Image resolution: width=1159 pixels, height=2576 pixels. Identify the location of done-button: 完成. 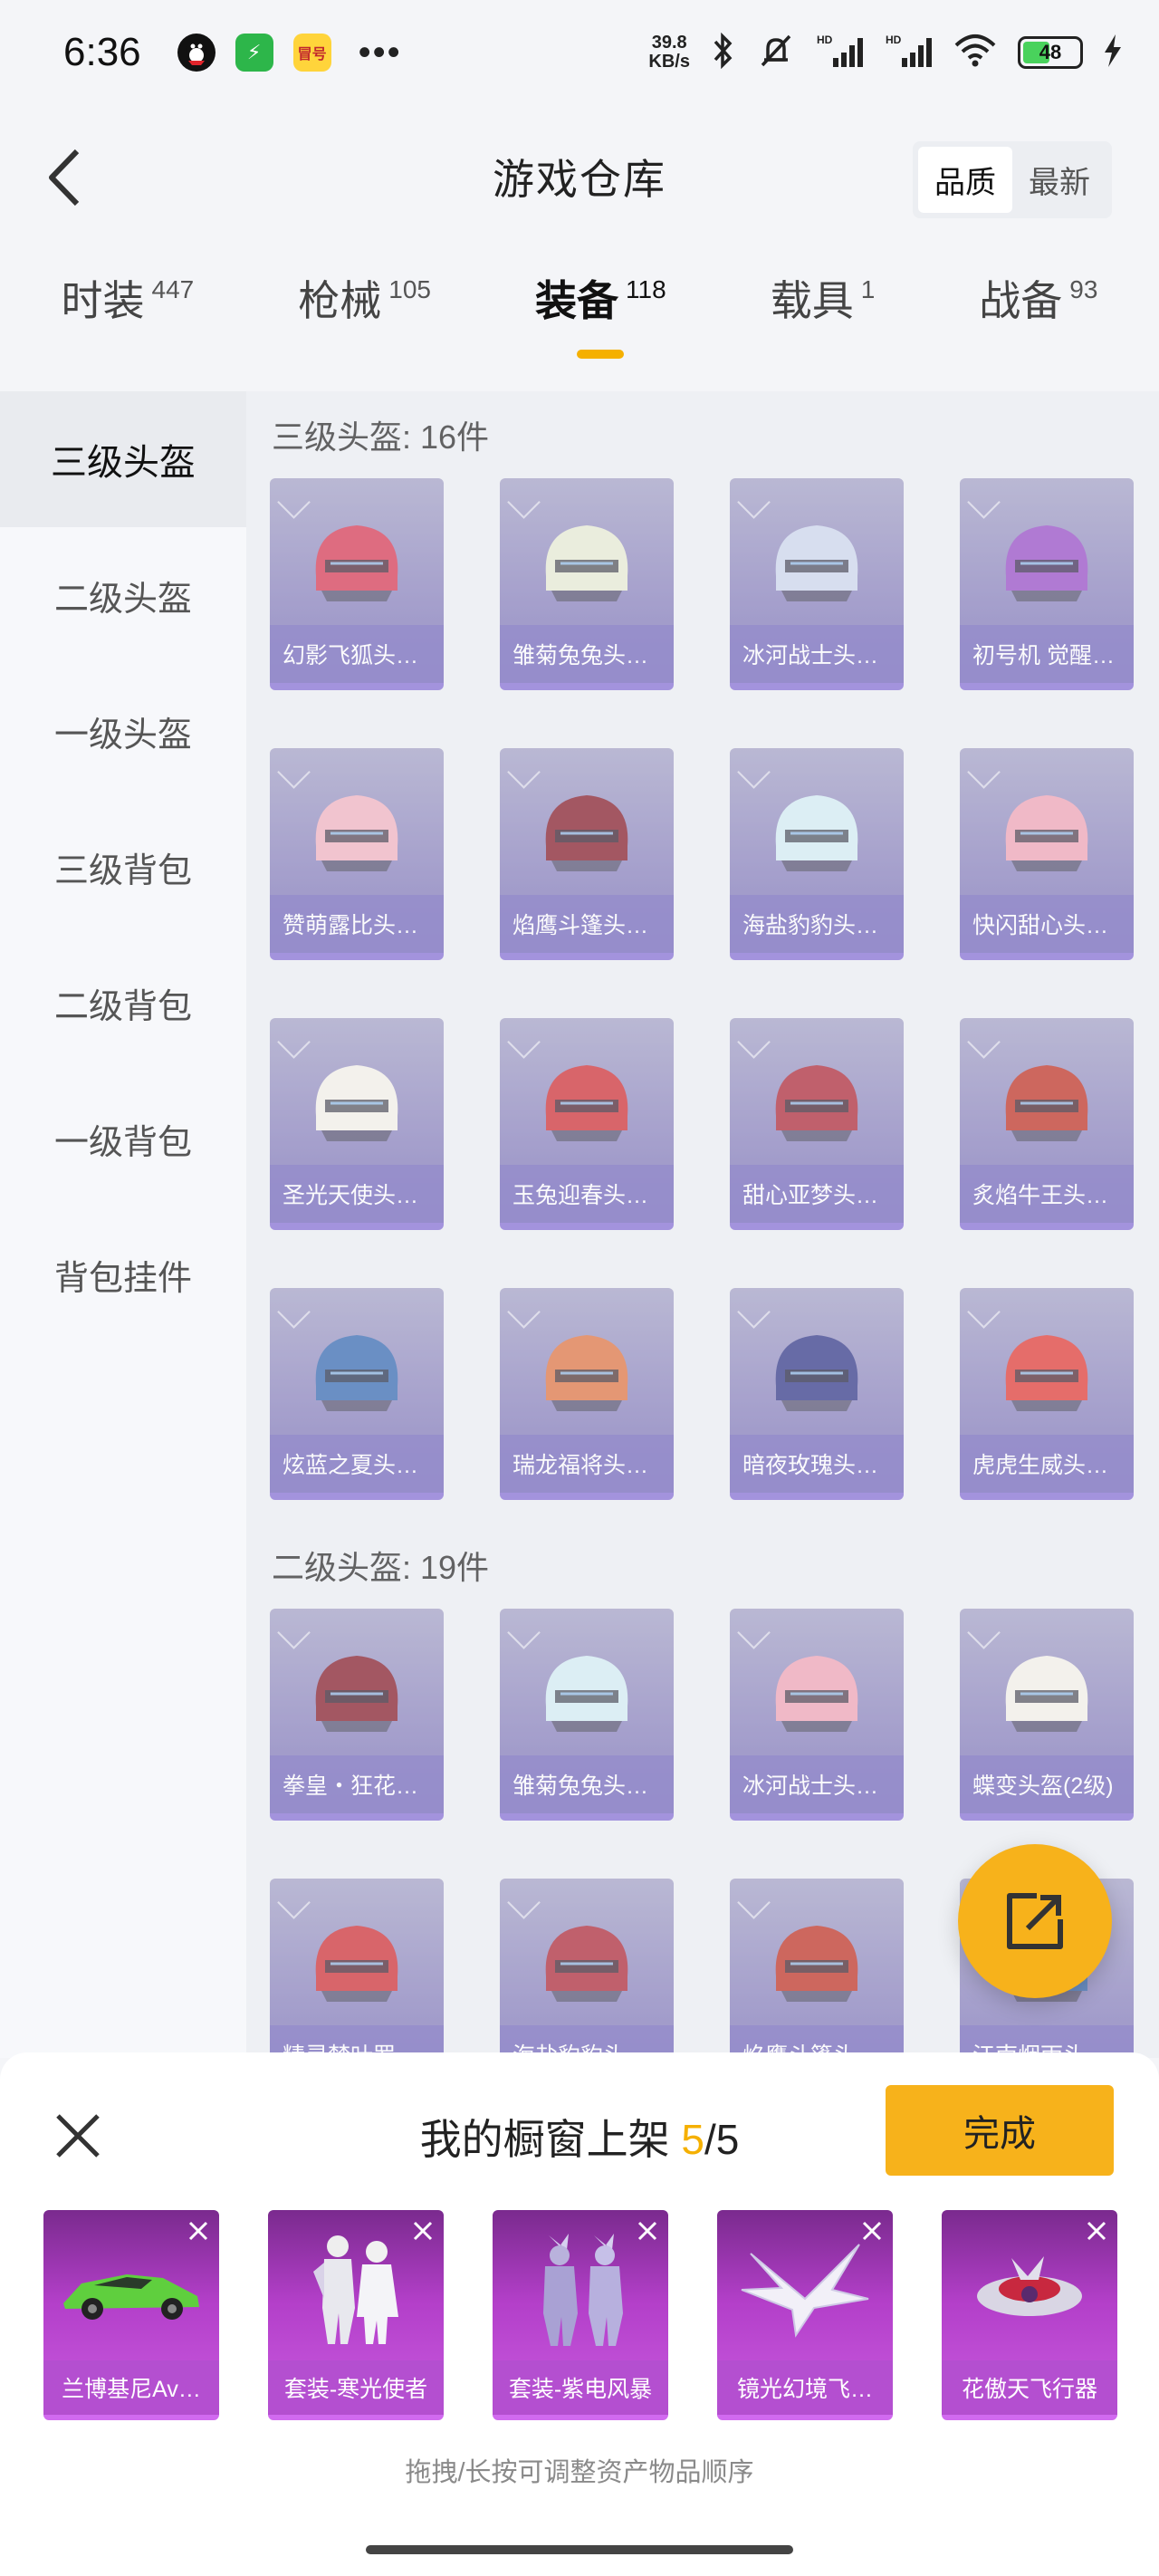
(1000, 2130).